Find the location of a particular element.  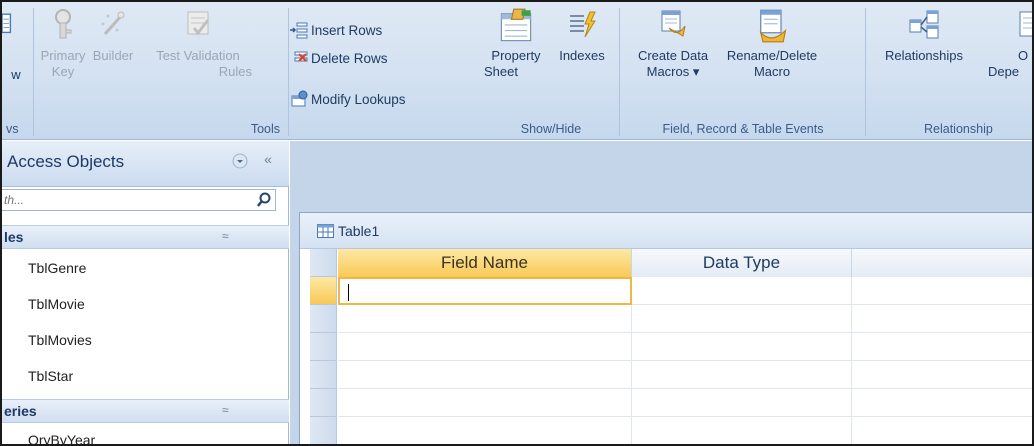

builder-button: Builder is located at coordinates (113, 36).